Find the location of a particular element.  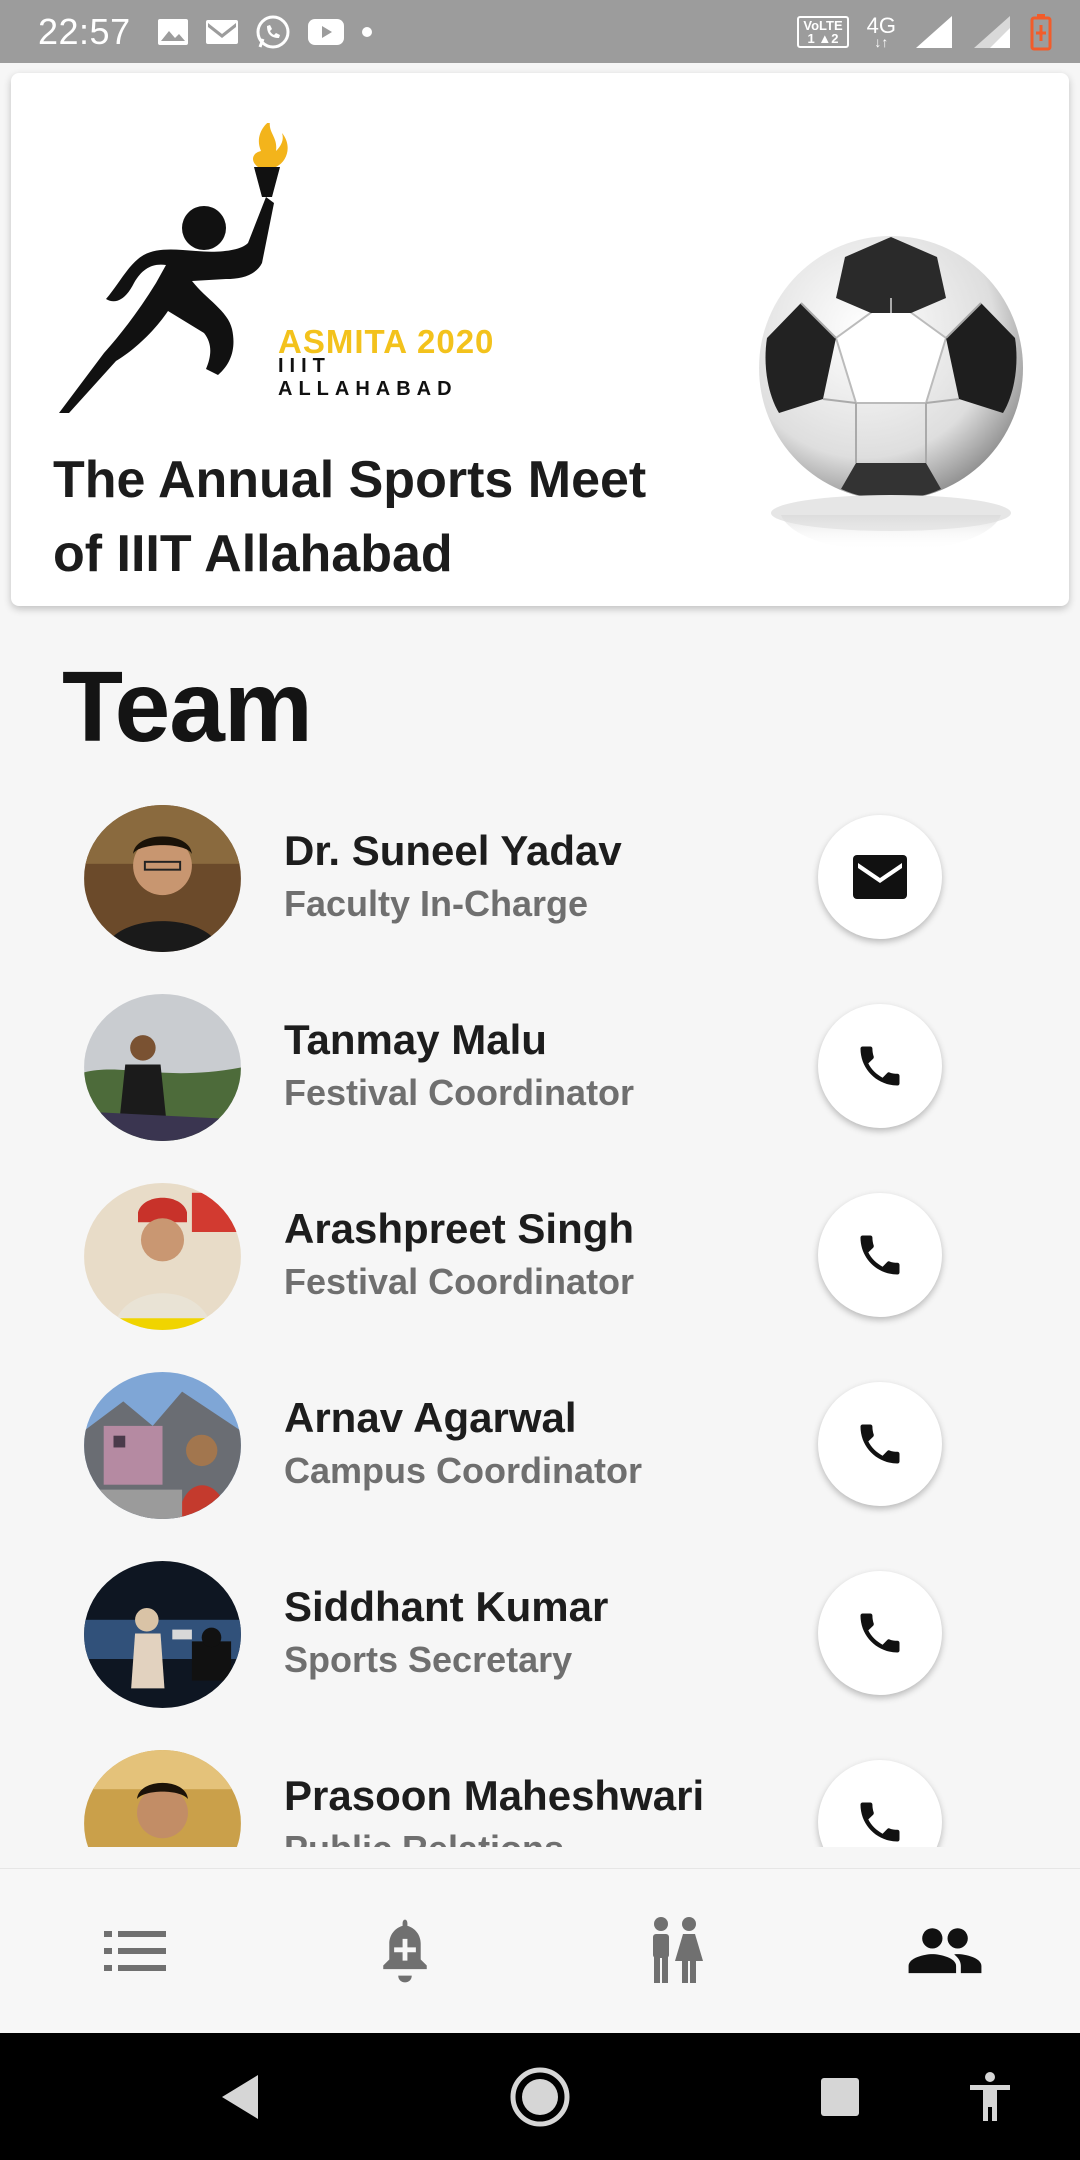

email-button is located at coordinates (880, 877).